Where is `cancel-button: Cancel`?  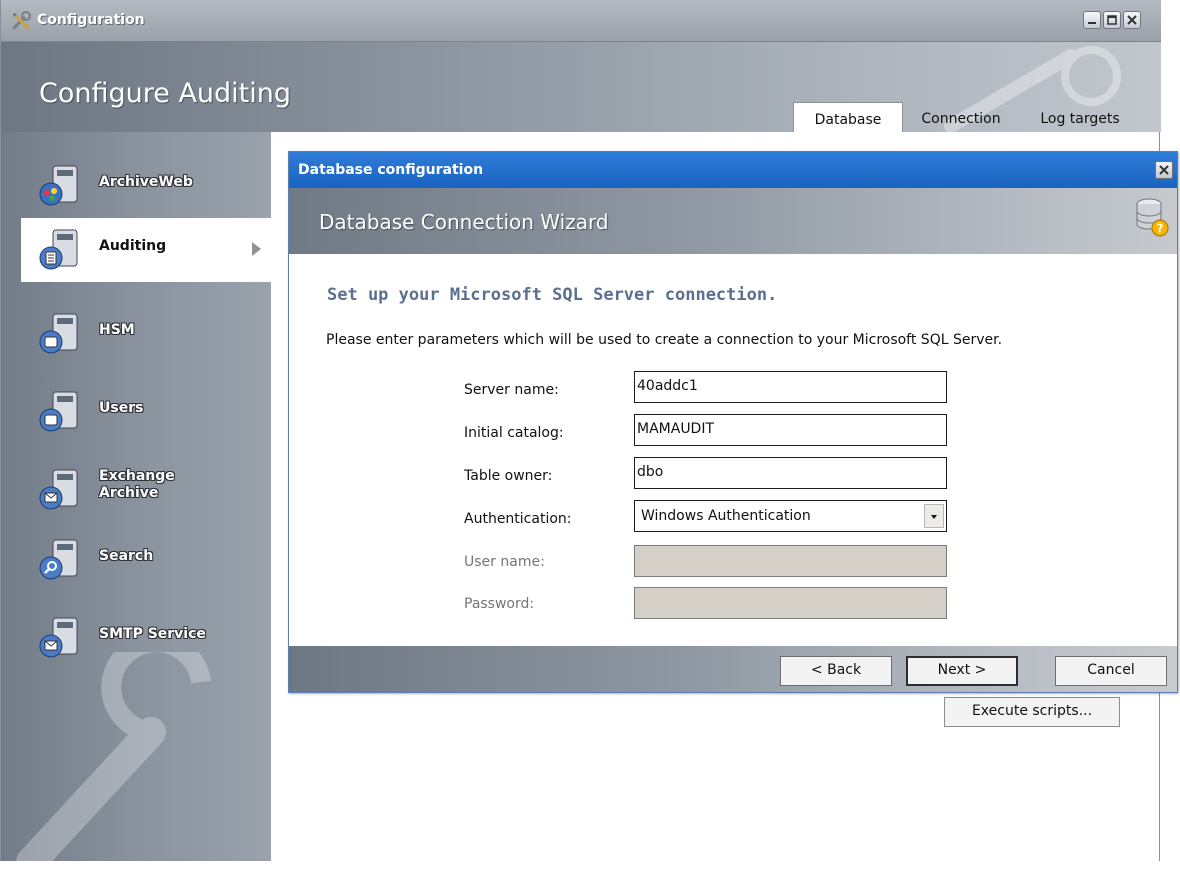 cancel-button: Cancel is located at coordinates (1111, 671).